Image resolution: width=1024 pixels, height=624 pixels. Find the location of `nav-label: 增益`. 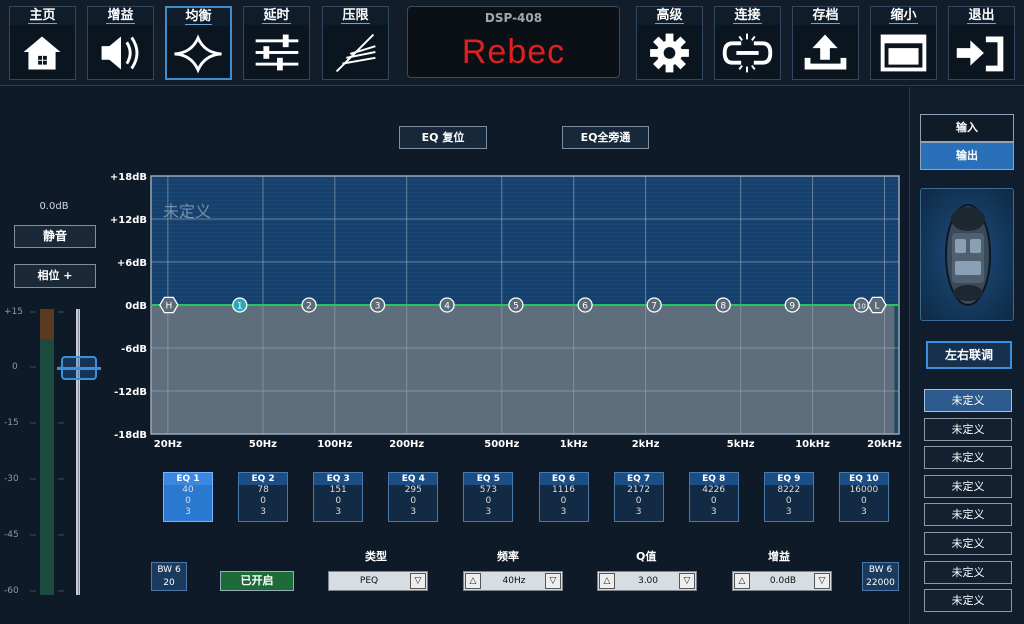

nav-label: 增益 is located at coordinates (120, 16).